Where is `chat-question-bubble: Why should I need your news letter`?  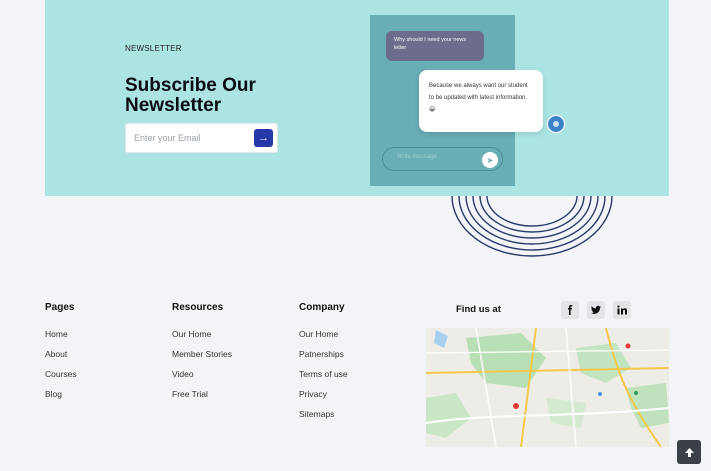 chat-question-bubble: Why should I need your news letter is located at coordinates (435, 46).